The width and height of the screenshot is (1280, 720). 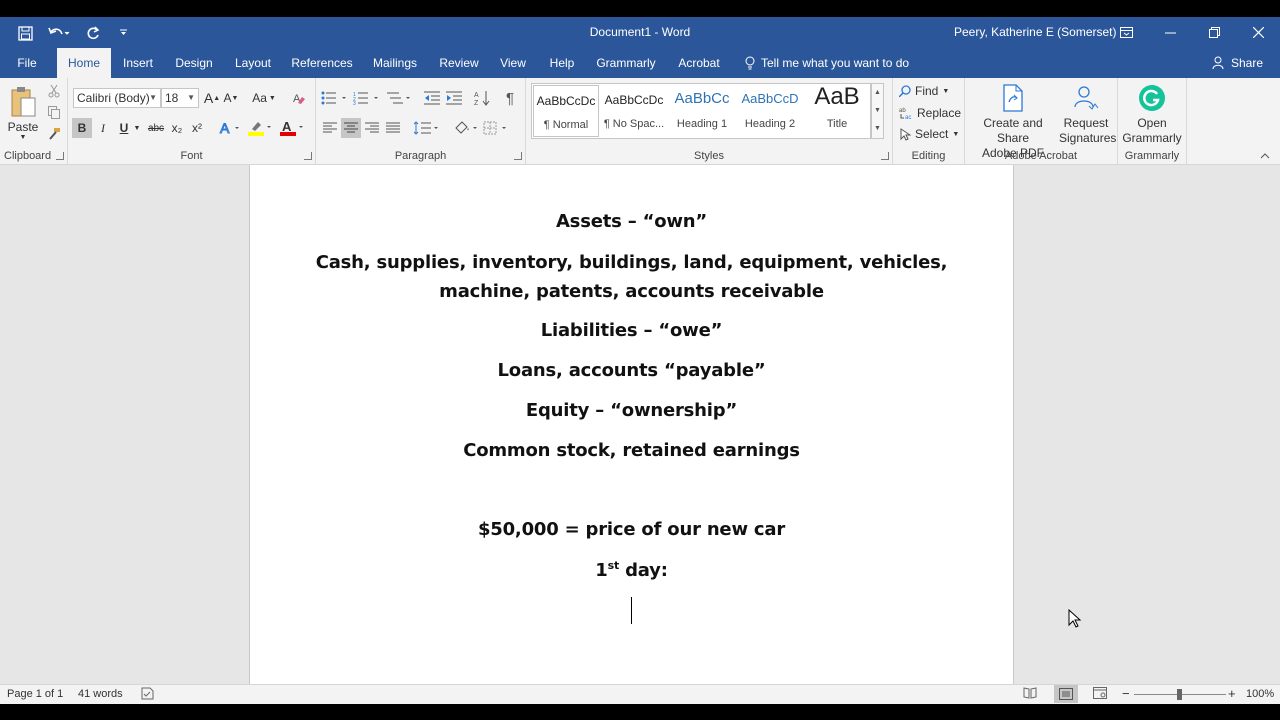 I want to click on ribbon-display-options-button, so click(x=1126, y=32).